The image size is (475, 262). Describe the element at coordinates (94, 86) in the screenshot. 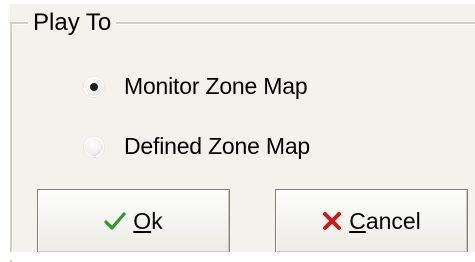

I see `radio-button-checked` at that location.